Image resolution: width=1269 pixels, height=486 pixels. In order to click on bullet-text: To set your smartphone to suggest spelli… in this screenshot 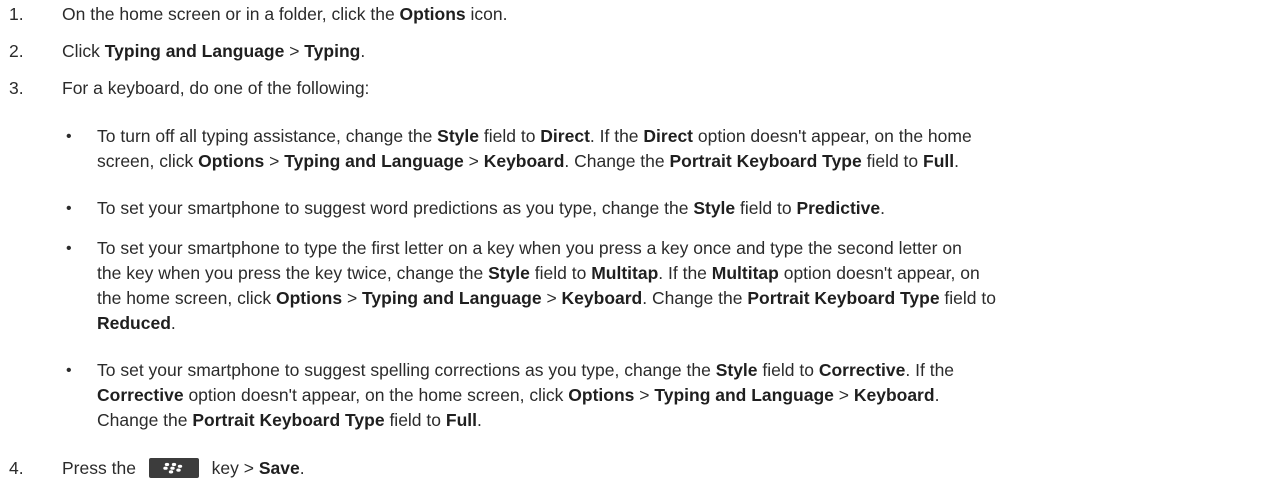, I will do `click(526, 395)`.